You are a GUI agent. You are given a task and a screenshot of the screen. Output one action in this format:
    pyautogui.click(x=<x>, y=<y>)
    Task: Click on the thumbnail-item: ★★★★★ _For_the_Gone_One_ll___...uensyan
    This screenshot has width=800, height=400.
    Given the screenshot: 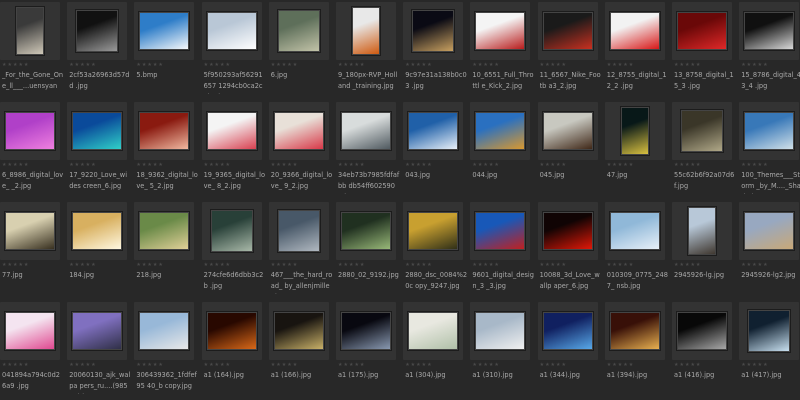 What is the action you would take?
    pyautogui.click(x=31, y=50)
    